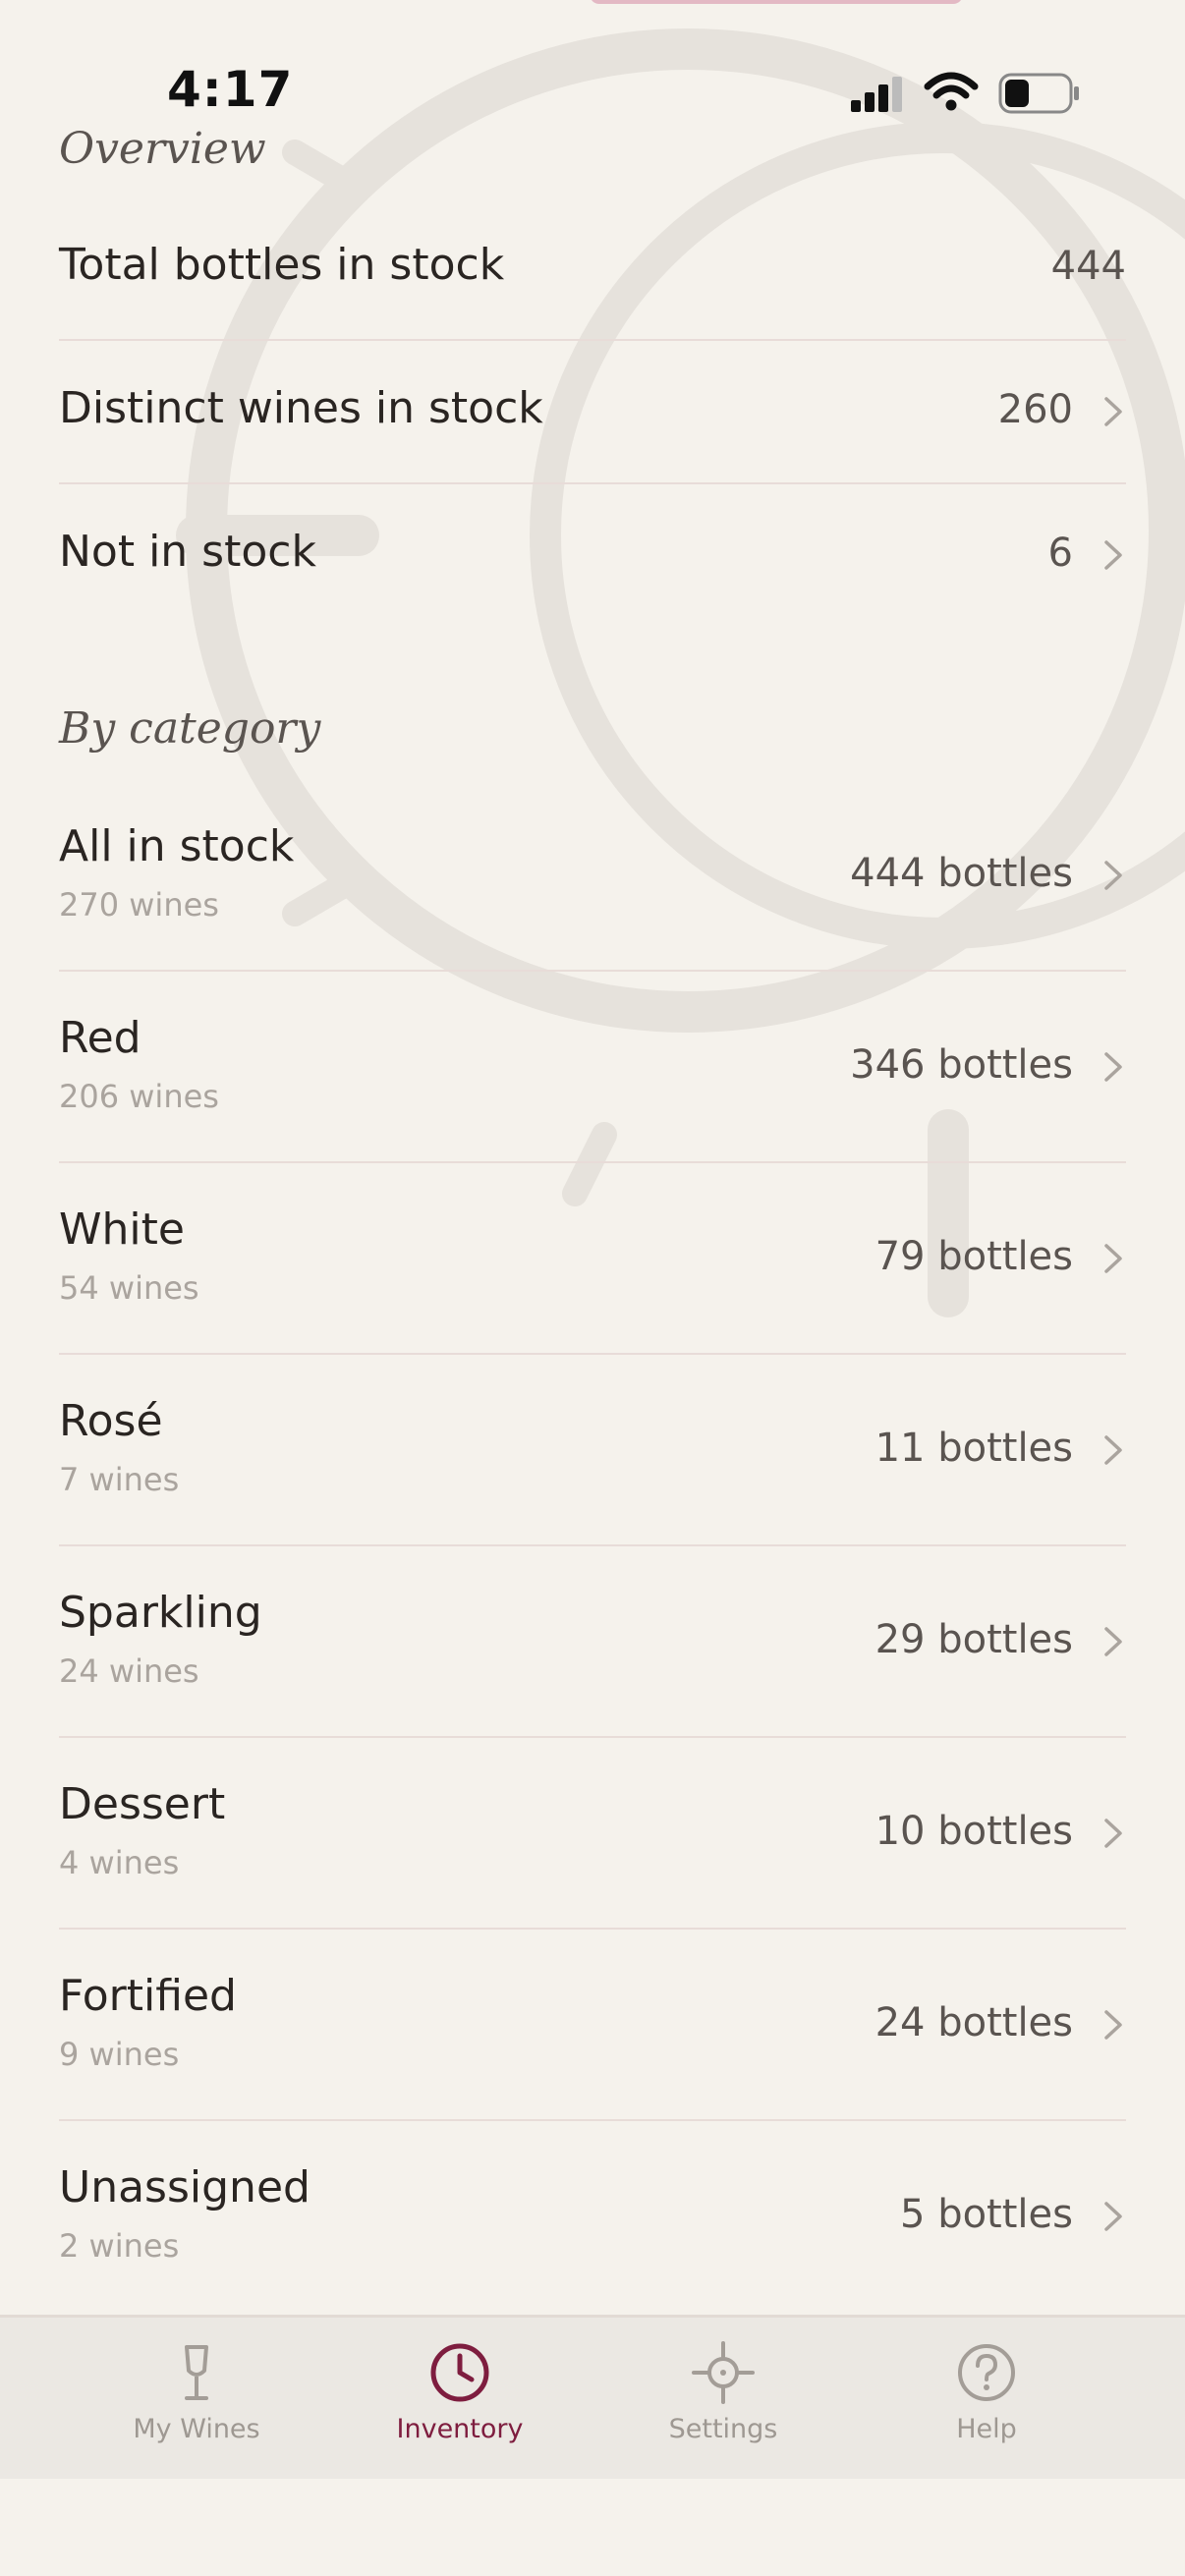  I want to click on row-label: Distinct wines in stock, so click(301, 408).